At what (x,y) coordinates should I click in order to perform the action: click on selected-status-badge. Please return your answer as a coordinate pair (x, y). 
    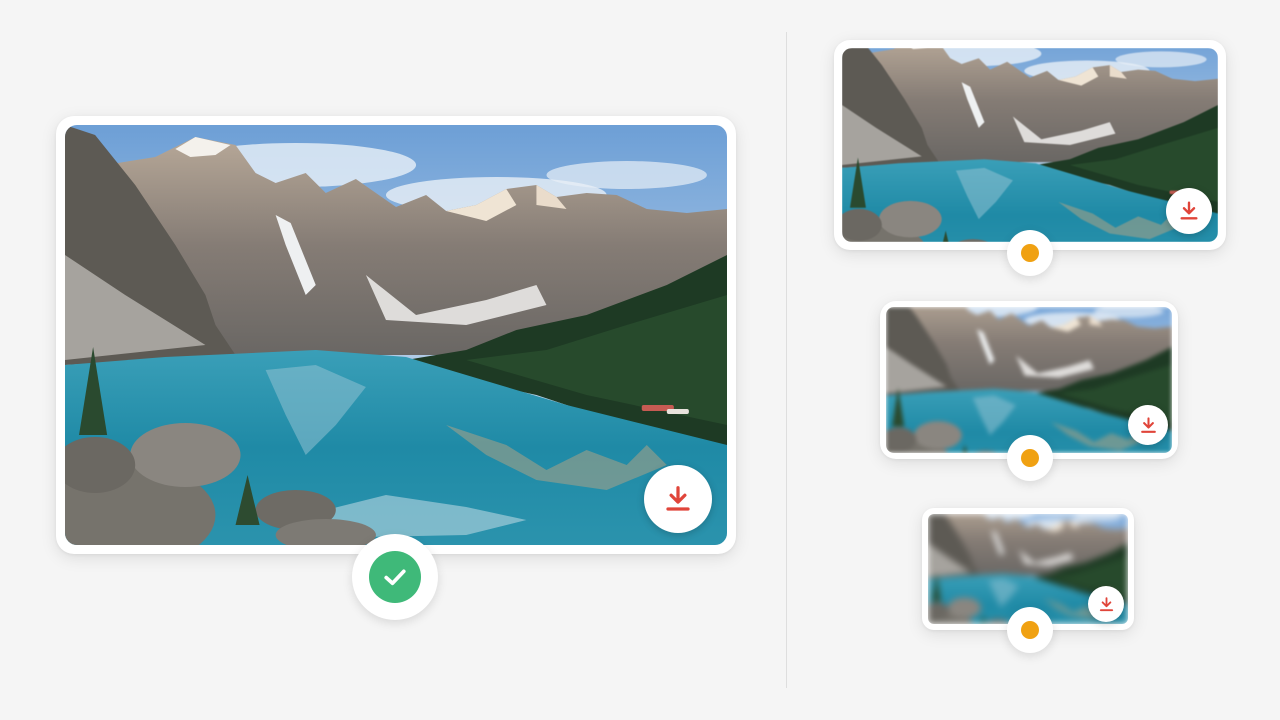
    Looking at the image, I should click on (395, 577).